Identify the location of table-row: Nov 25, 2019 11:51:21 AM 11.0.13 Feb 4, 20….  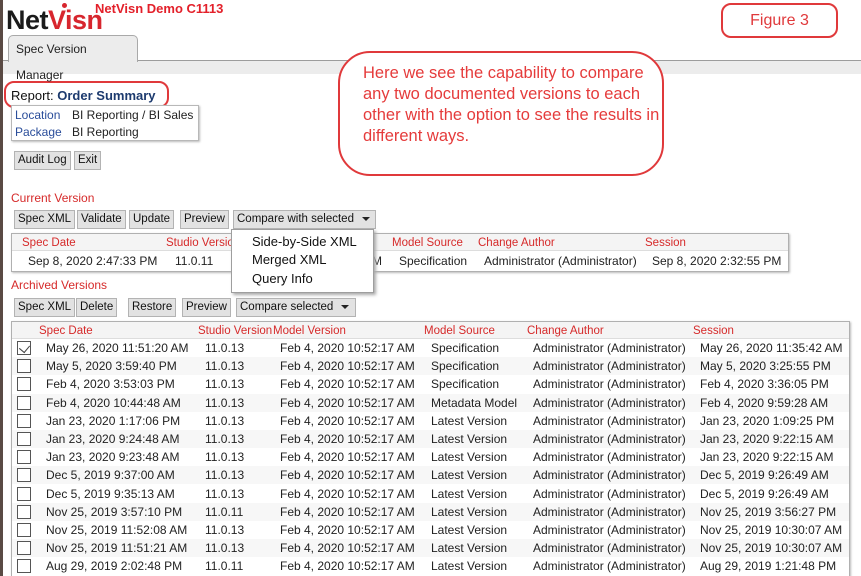
(430, 548).